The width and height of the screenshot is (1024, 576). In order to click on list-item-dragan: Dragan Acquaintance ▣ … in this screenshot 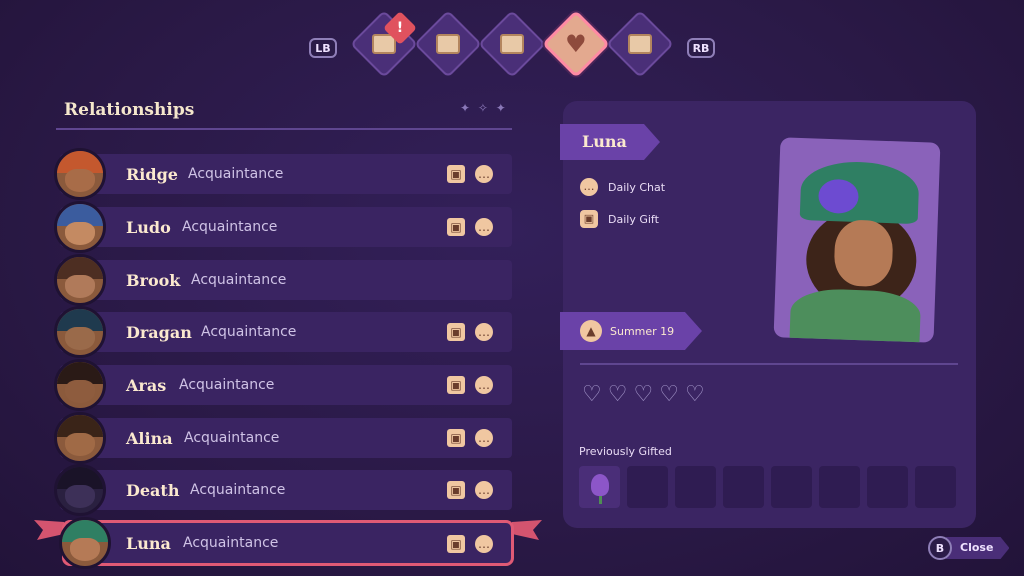, I will do `click(283, 332)`.